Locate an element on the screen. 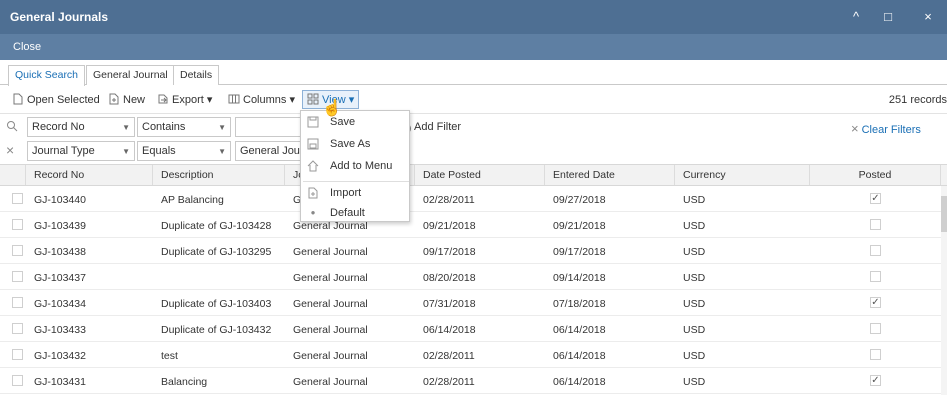 Image resolution: width=947 pixels, height=395 pixels. cell-date-posted: 09/21/2018 is located at coordinates (449, 226).